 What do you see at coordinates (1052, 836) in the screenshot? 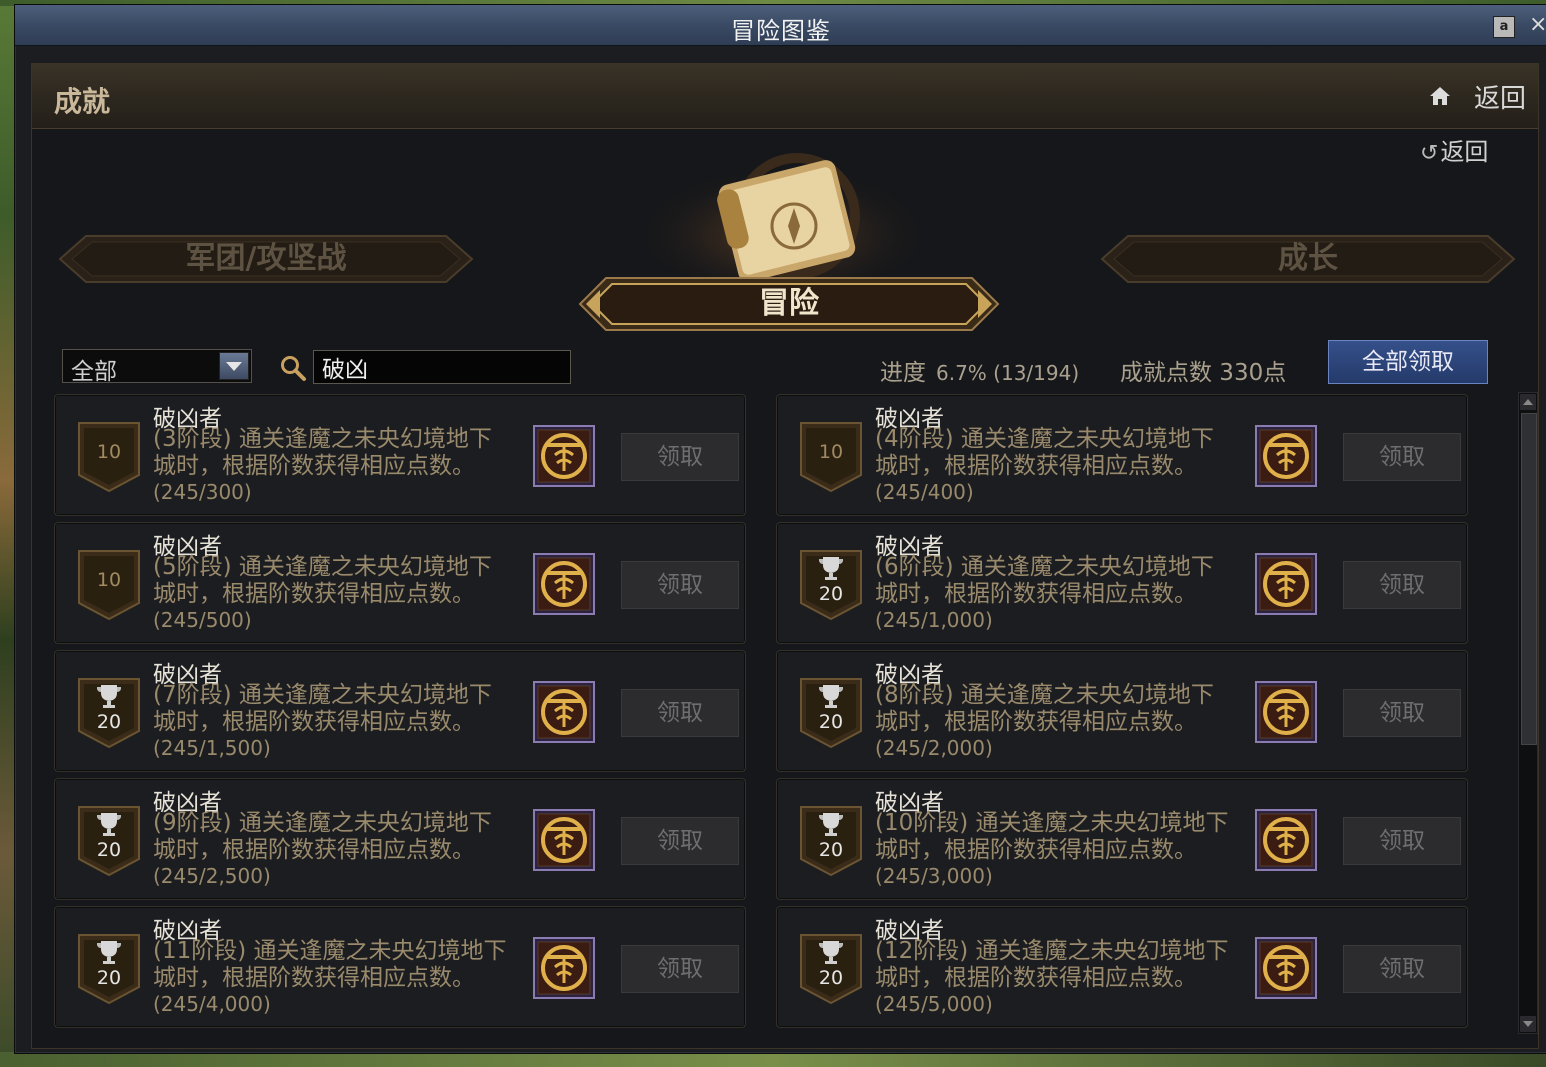
I see `achievement-description: (10阶段) 通关逢魔之未央幻境地下城时，根据阶数获得相应点数。` at bounding box center [1052, 836].